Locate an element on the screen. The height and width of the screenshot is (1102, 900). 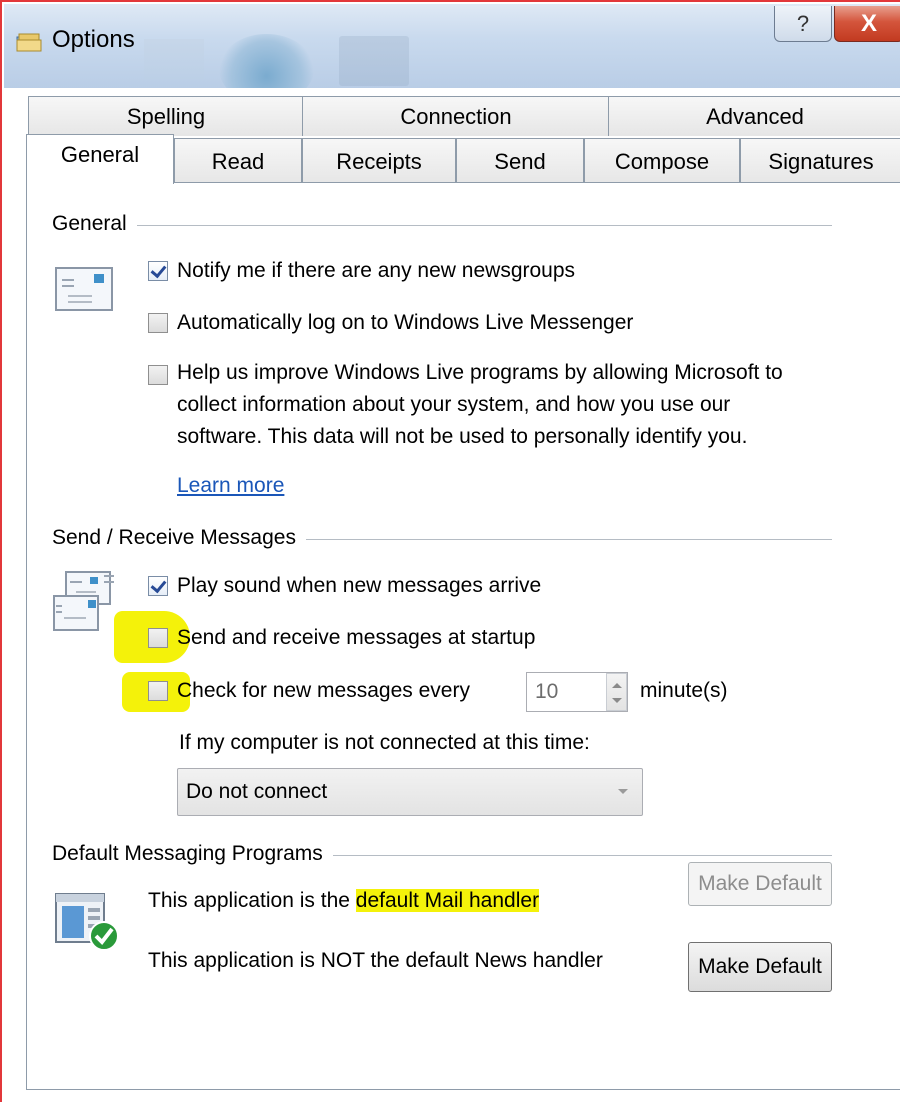
spin-down-icon is located at coordinates (617, 700).